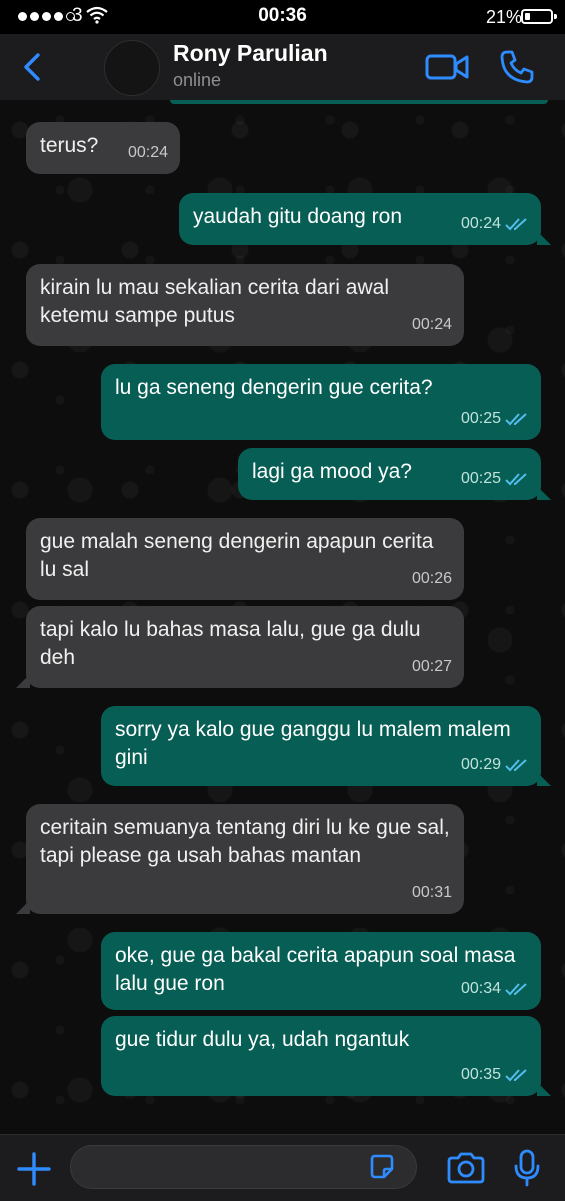 This screenshot has height=1201, width=565. Describe the element at coordinates (431, 578) in the screenshot. I see `message-time: 00:26` at that location.